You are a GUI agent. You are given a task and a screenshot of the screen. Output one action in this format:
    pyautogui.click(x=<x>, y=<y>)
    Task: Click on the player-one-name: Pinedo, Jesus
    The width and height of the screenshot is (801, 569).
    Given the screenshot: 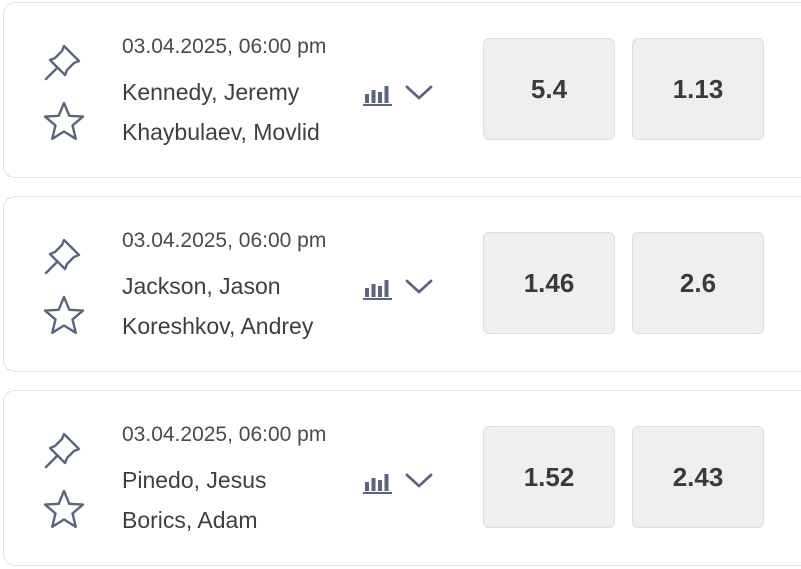 What is the action you would take?
    pyautogui.click(x=194, y=480)
    